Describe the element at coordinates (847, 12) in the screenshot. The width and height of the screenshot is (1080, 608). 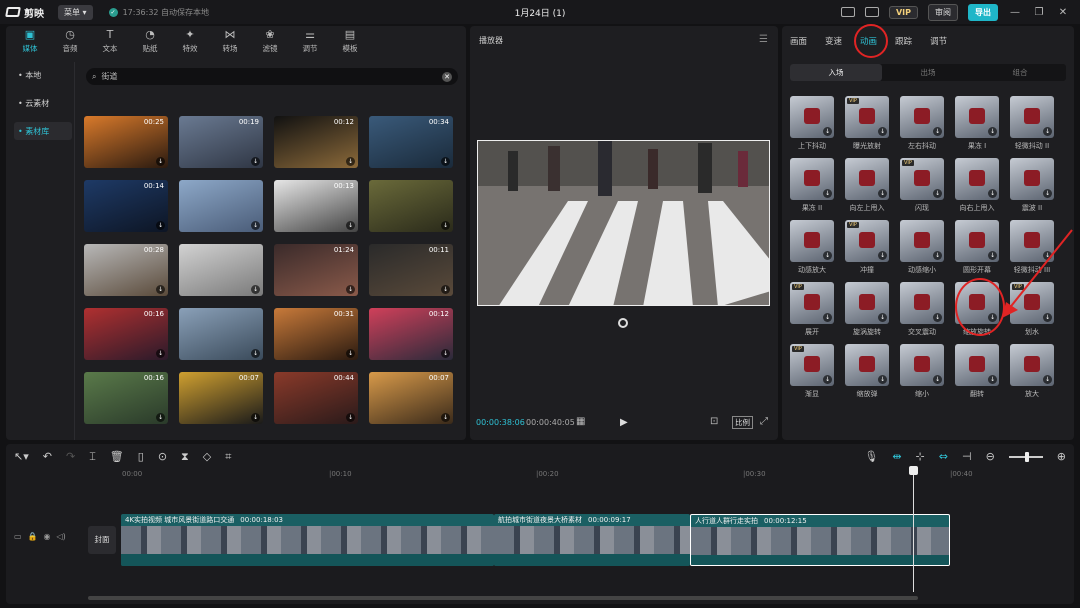
I see `shortcut-icon` at that location.